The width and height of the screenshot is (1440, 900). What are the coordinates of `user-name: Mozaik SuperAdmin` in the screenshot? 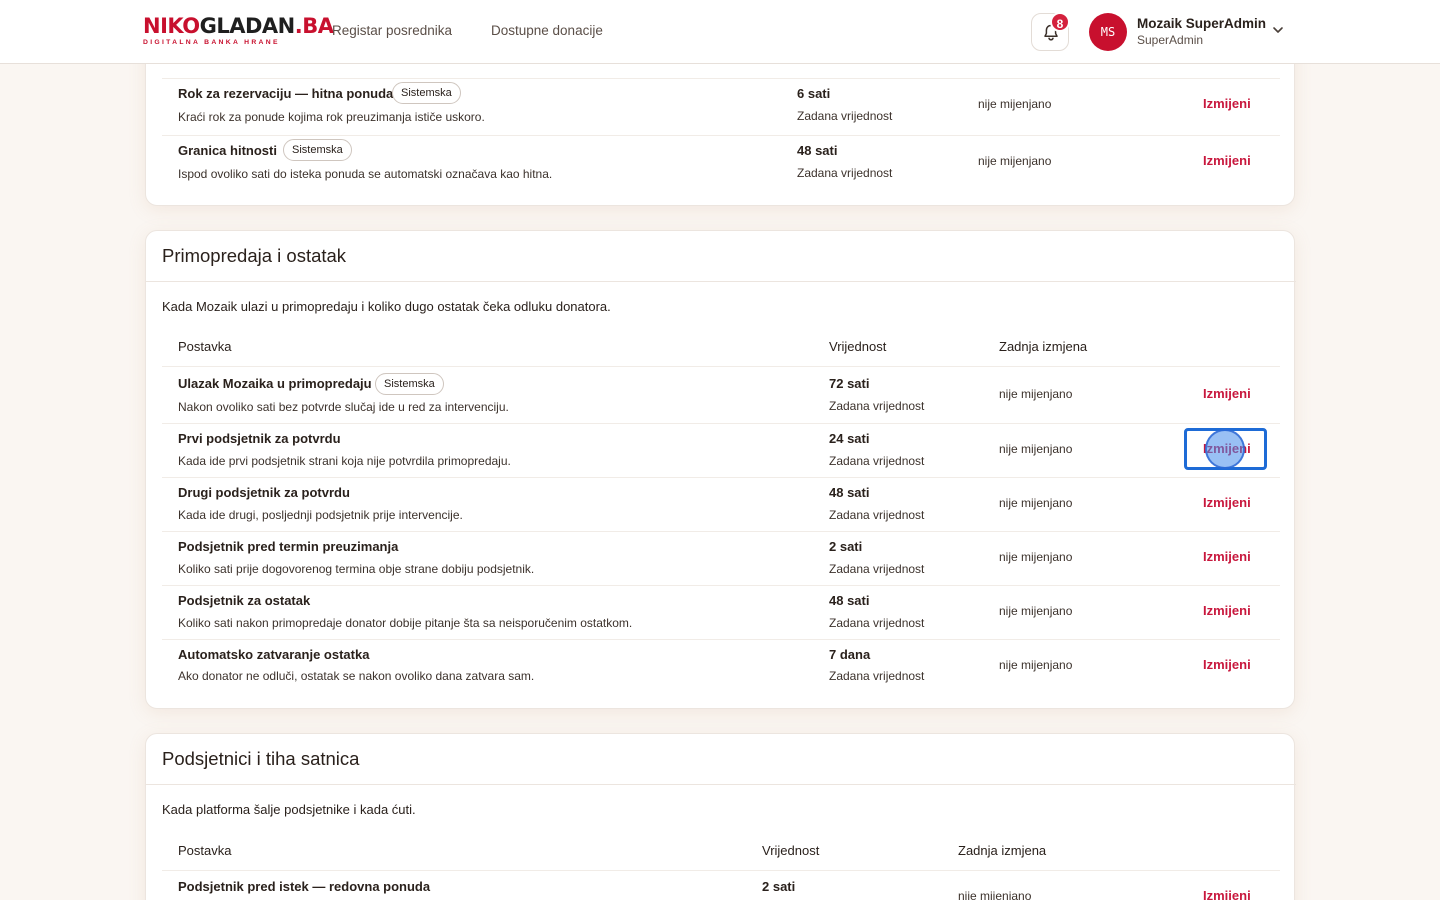 It's located at (1201, 23).